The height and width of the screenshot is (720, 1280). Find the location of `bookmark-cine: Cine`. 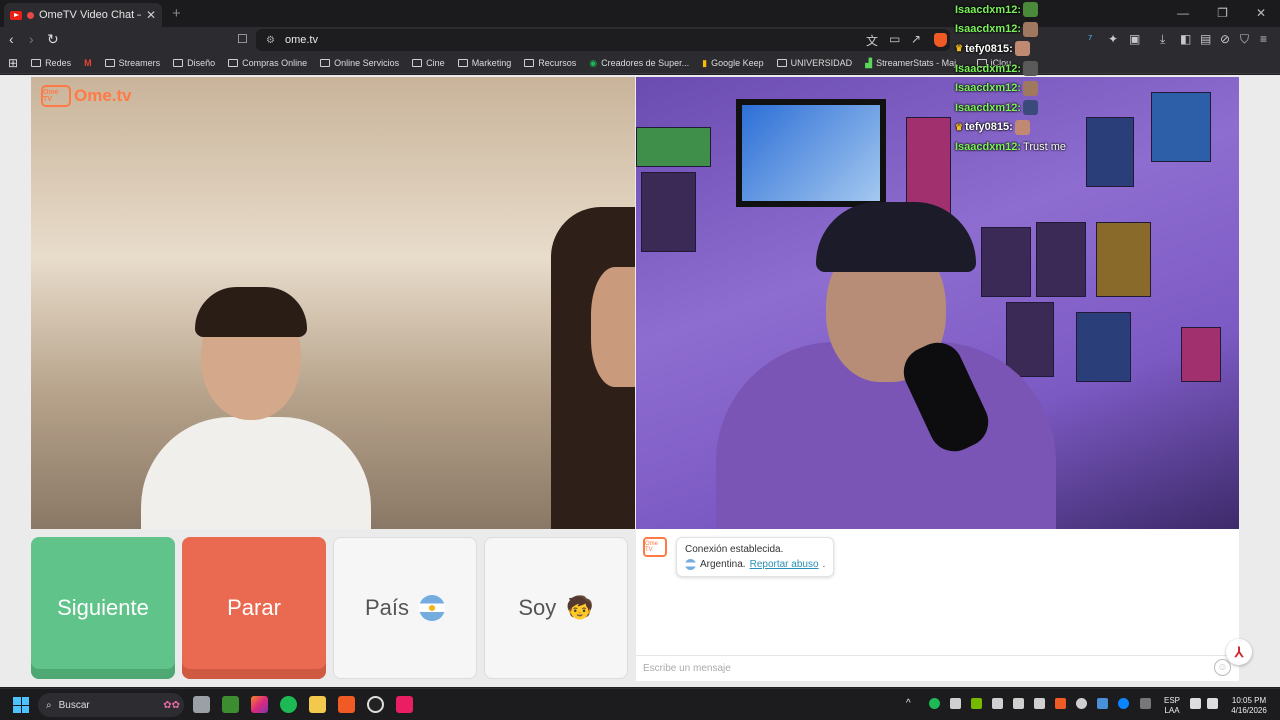

bookmark-cine: Cine is located at coordinates (428, 63).